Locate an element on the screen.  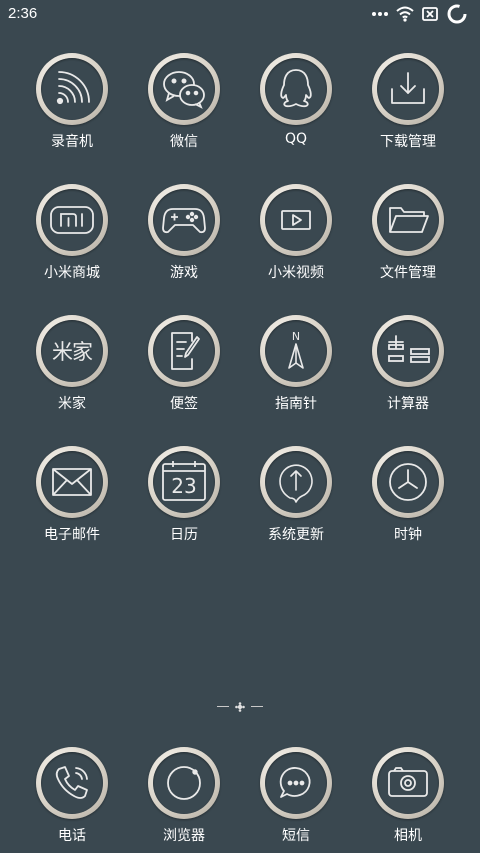
status-icons is located at coordinates (420, 14).